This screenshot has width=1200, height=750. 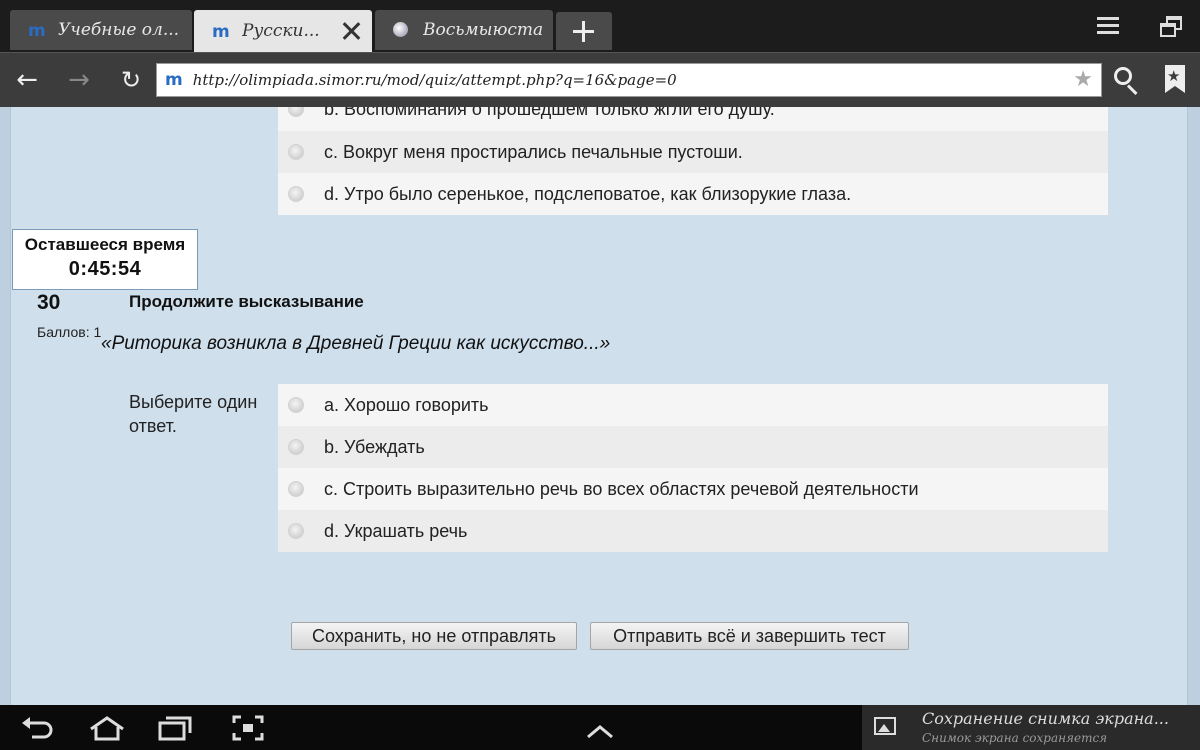 I want to click on question-marks: Баллов: 1, so click(x=69, y=332).